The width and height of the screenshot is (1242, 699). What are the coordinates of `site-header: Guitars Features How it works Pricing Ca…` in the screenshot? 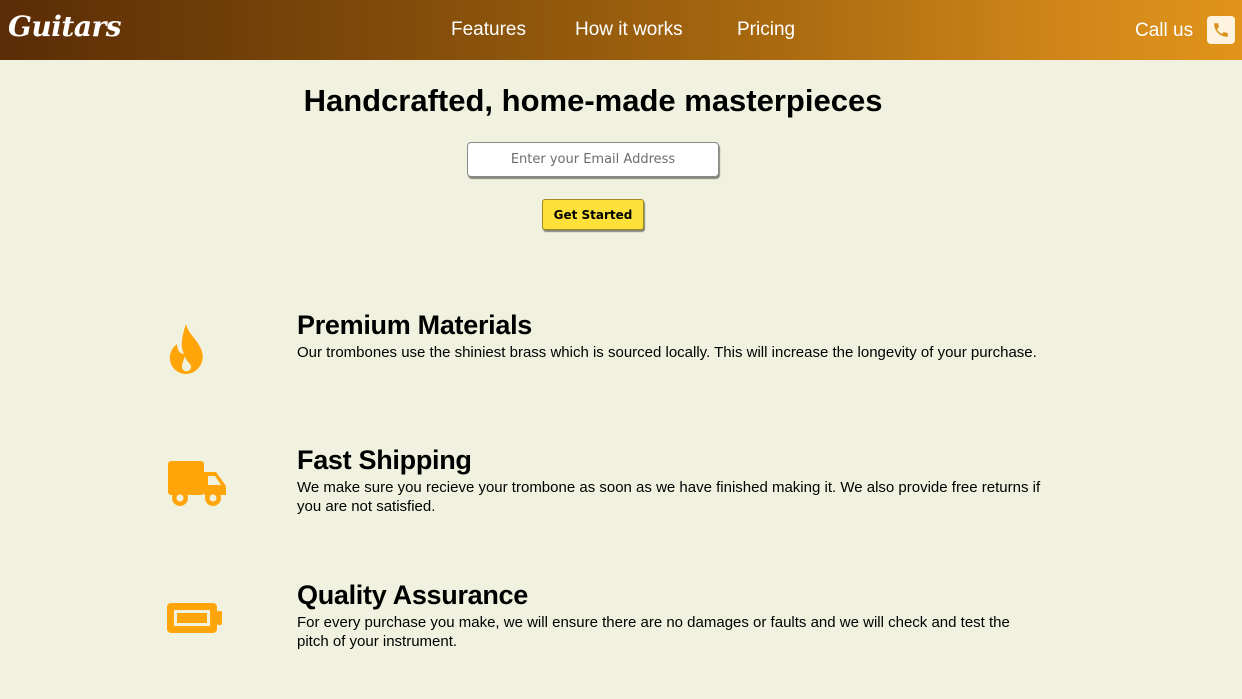 It's located at (621, 30).